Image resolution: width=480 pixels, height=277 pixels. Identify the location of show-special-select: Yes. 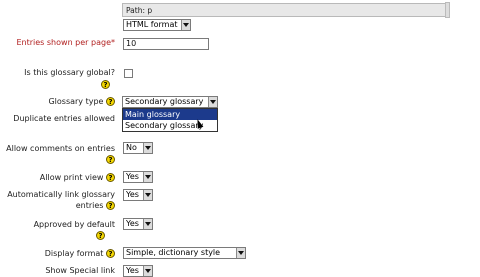
(138, 271).